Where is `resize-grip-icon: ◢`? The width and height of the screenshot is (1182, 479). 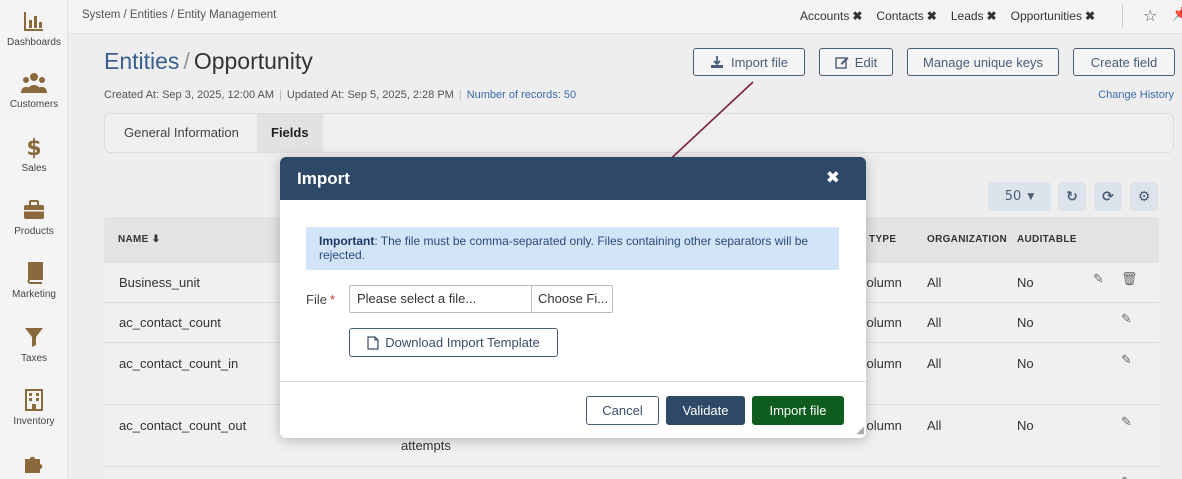 resize-grip-icon: ◢ is located at coordinates (860, 430).